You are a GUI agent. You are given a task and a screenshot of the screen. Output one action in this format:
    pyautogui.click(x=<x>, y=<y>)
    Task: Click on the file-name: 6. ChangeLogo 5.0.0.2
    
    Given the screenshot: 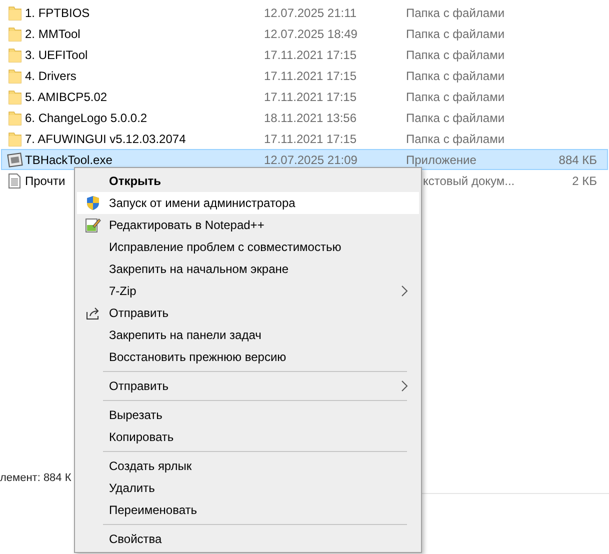 What is the action you would take?
    pyautogui.click(x=86, y=118)
    